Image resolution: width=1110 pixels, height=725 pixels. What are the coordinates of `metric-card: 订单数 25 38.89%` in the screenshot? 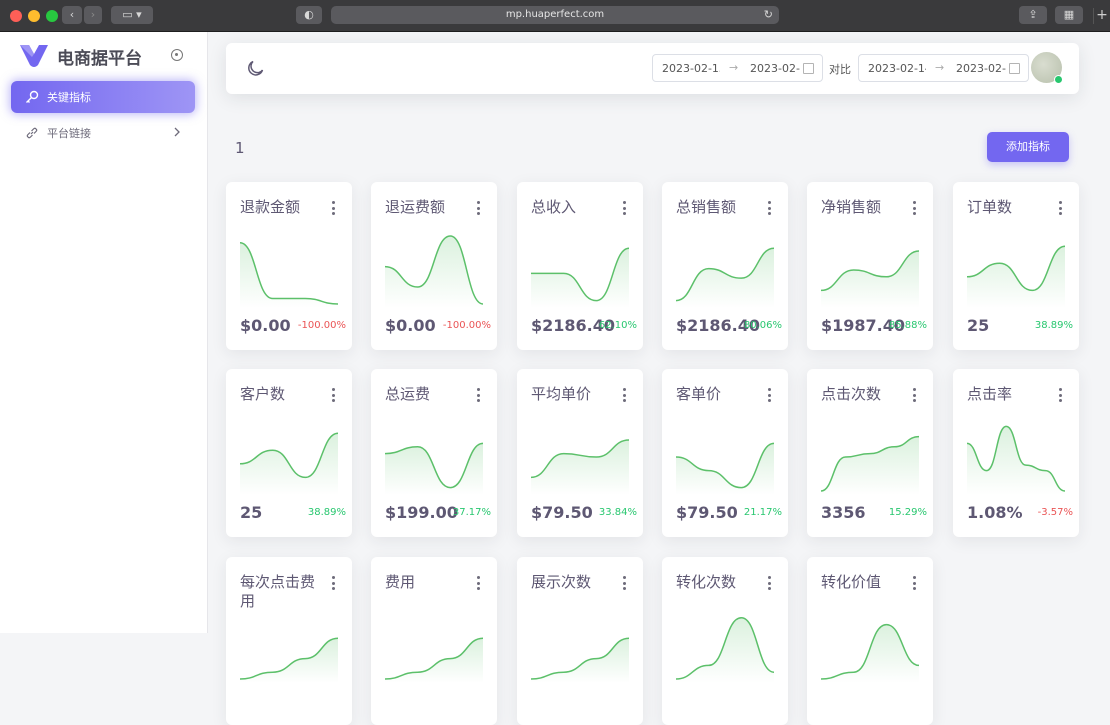 It's located at (1016, 266).